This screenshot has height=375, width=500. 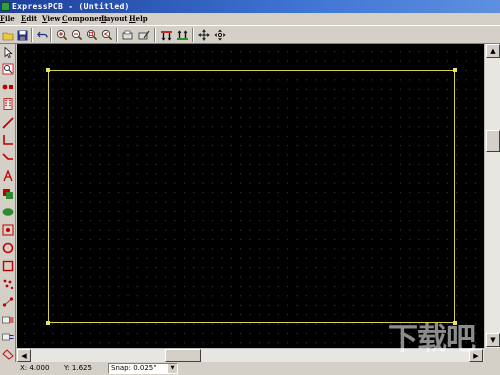 I want to click on rats-nest-icon, so click(x=8, y=353).